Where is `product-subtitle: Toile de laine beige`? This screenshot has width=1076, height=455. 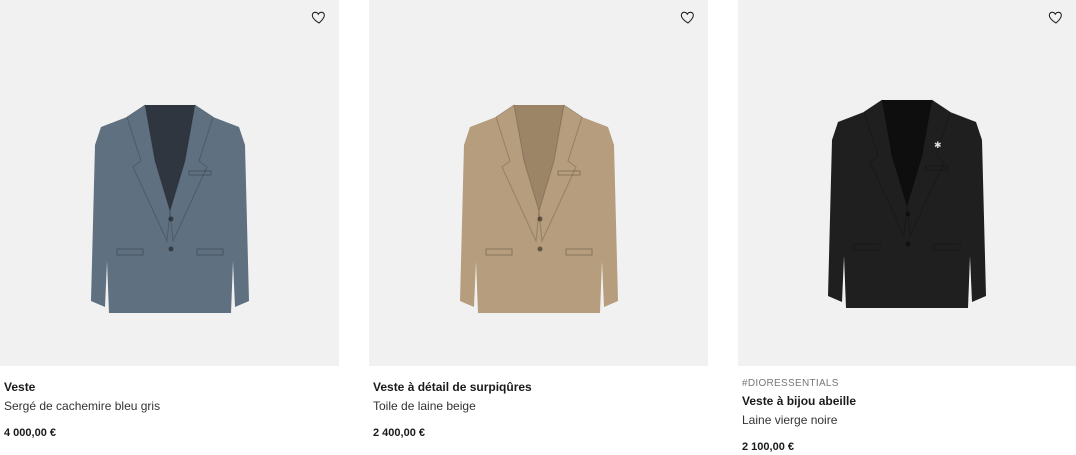
product-subtitle: Toile de laine beige is located at coordinates (424, 406).